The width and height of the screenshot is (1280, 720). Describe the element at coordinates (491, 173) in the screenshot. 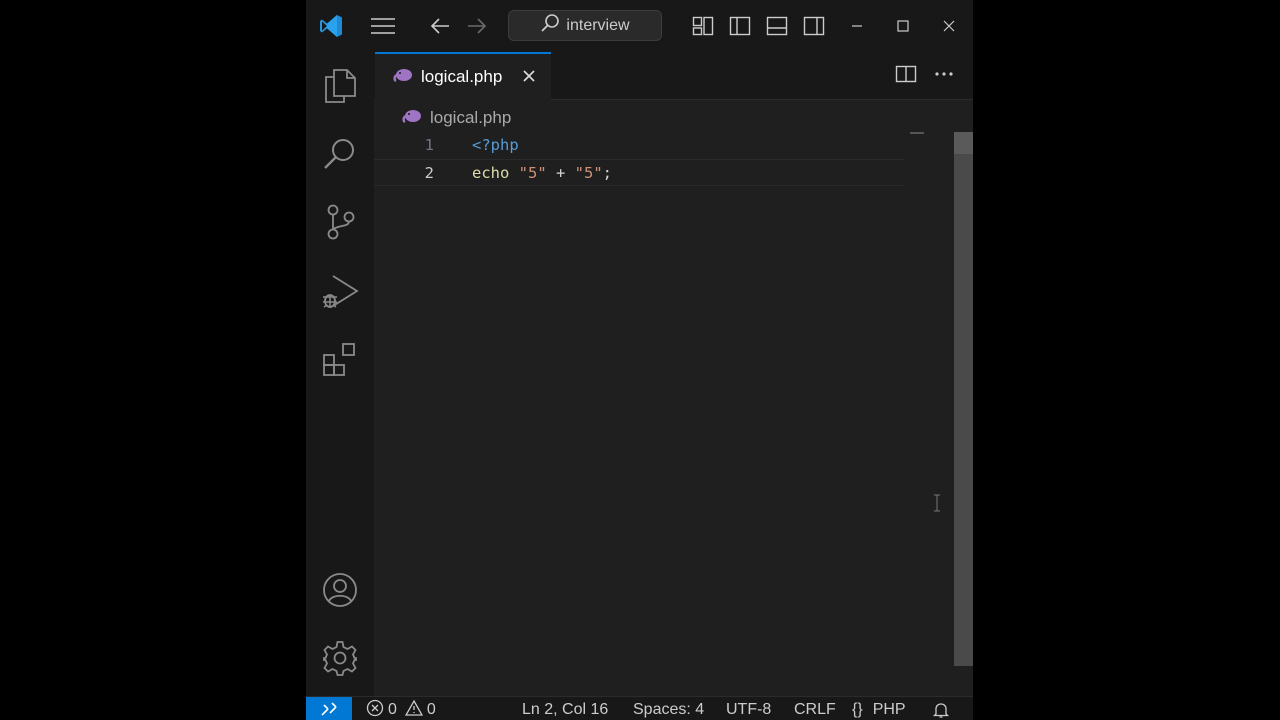

I see `echo-keyword: echo` at that location.